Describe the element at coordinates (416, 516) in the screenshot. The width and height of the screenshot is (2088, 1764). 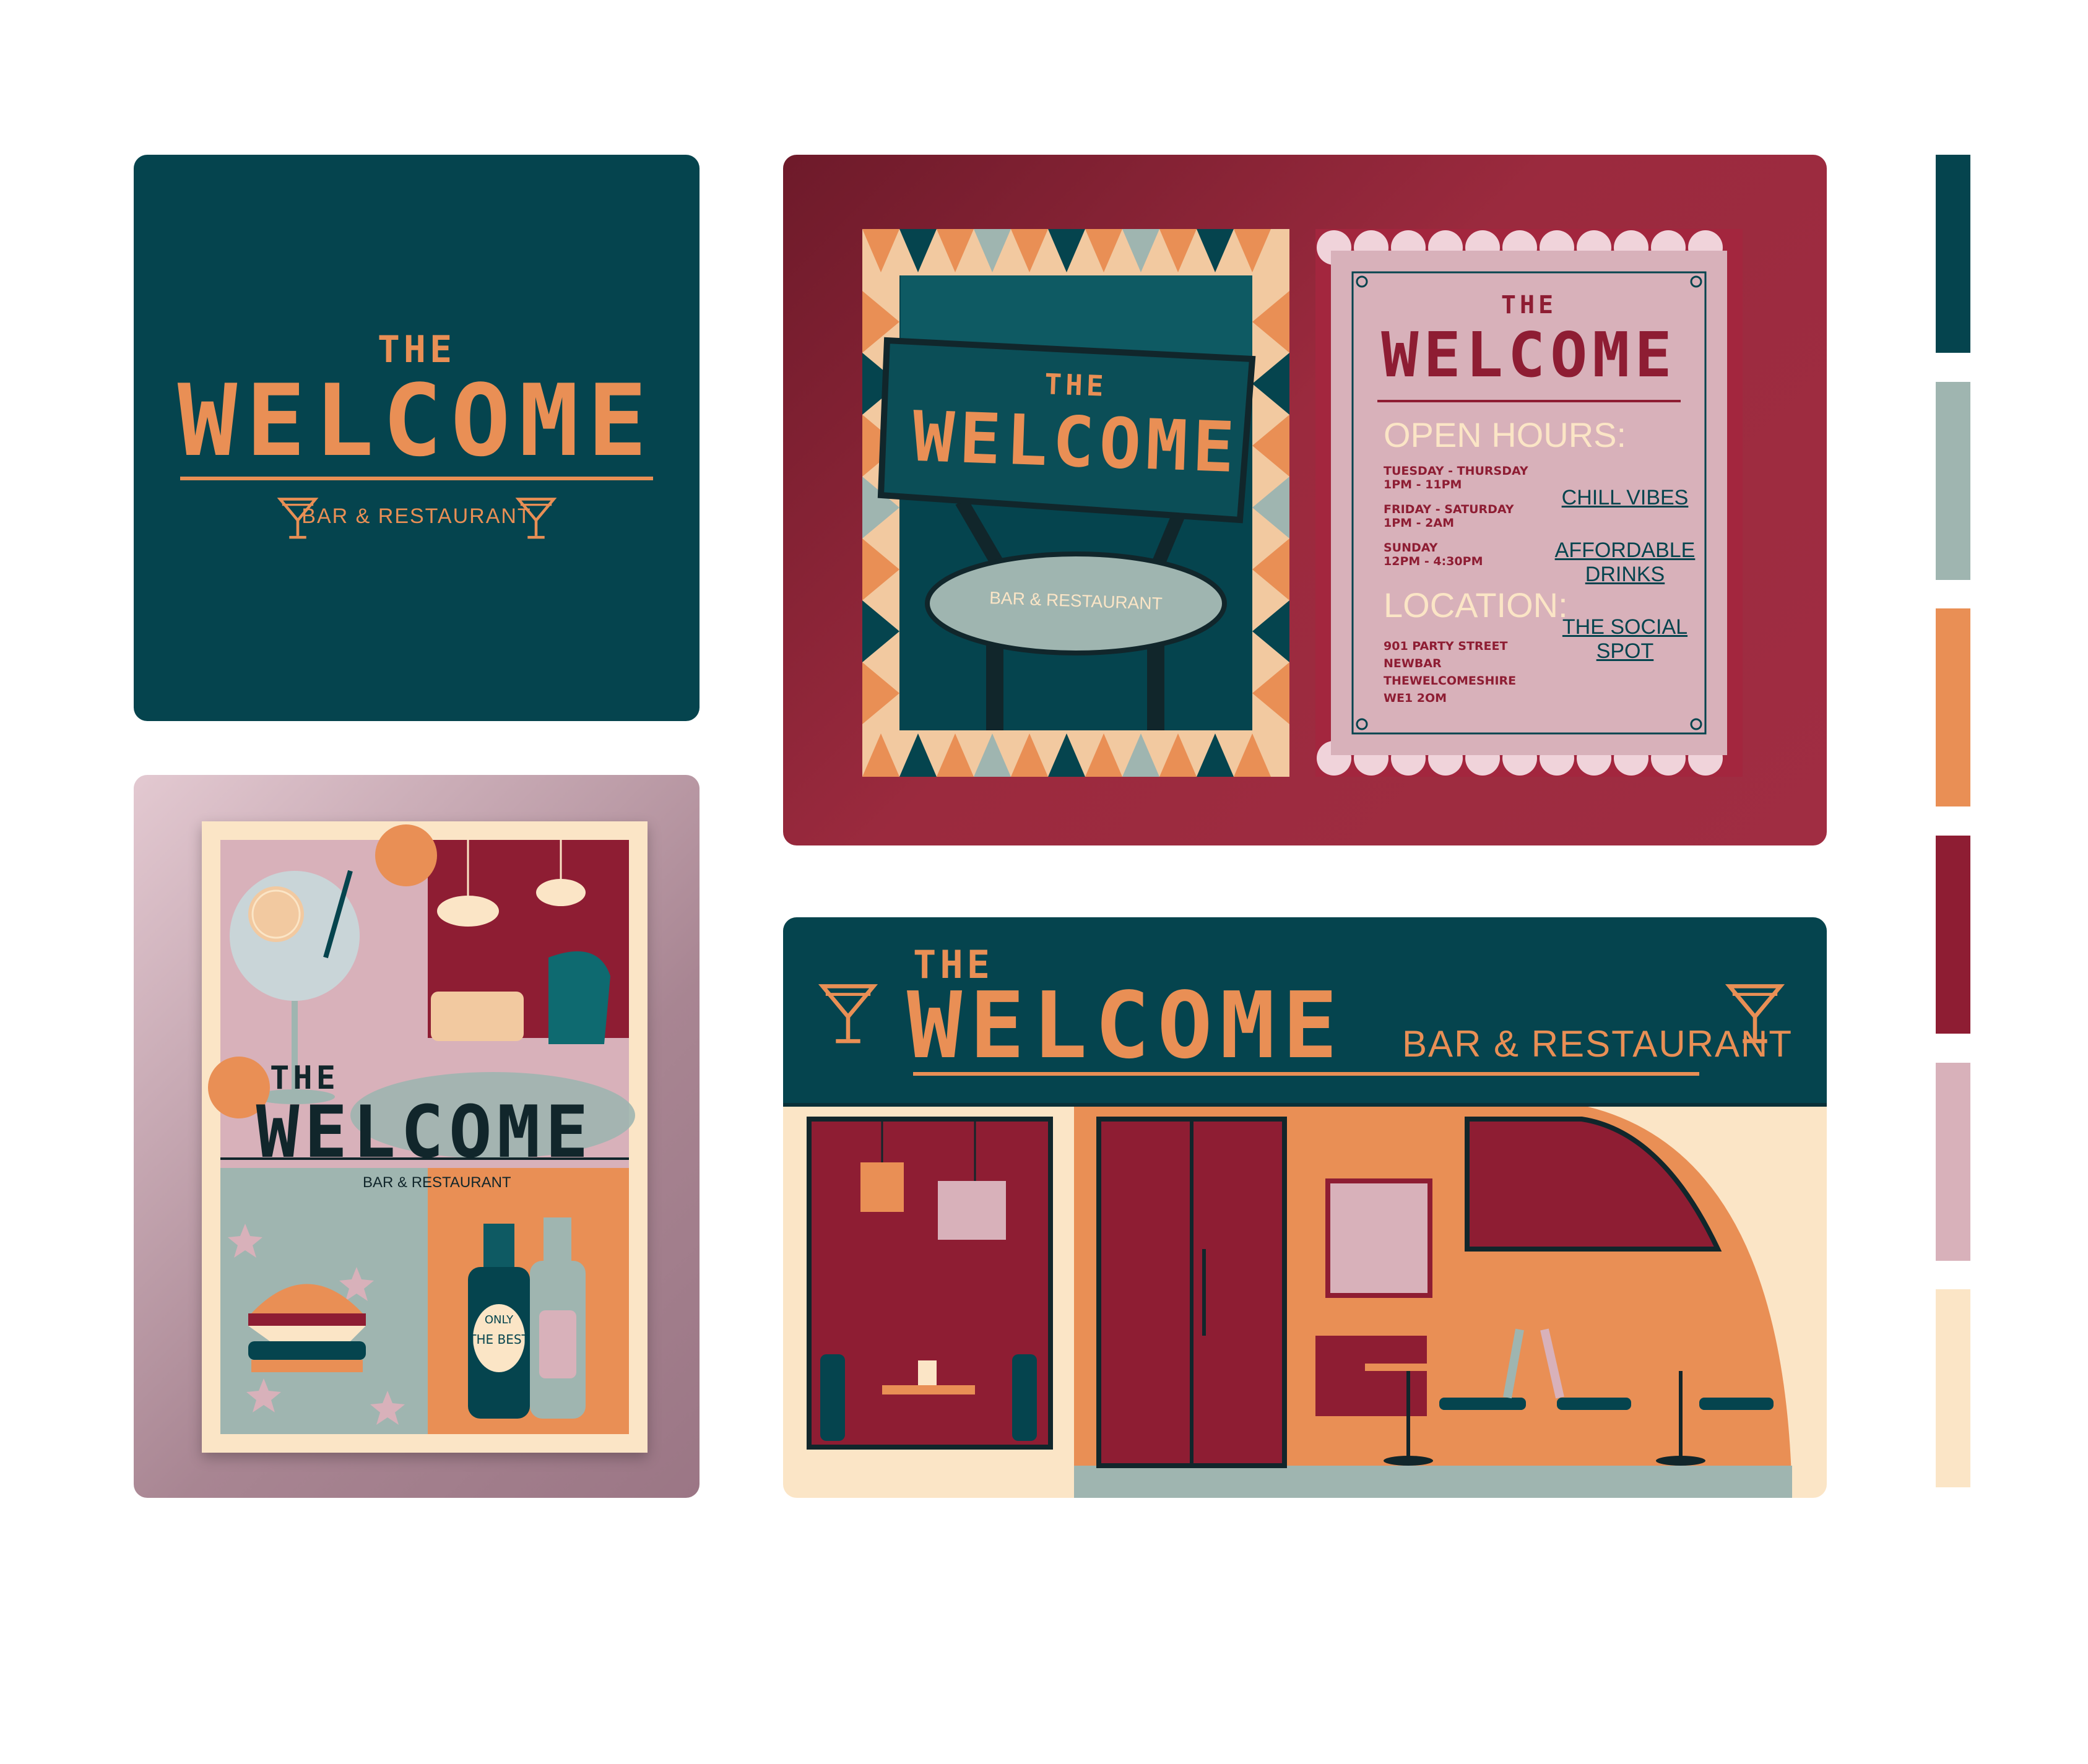
I see `logo-tagline: BAR & RESTAURANT` at that location.